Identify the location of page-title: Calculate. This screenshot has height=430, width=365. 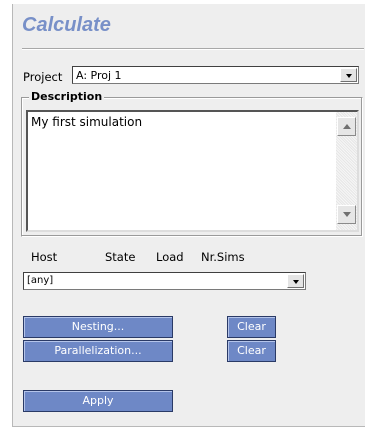
(66, 25).